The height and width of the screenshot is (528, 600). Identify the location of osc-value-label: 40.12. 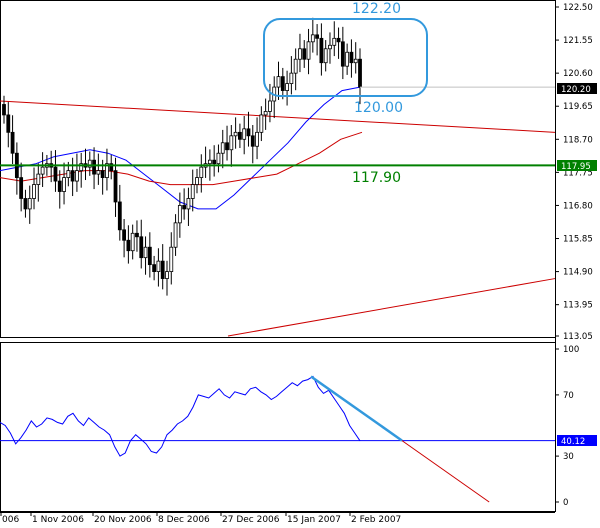
(573, 442).